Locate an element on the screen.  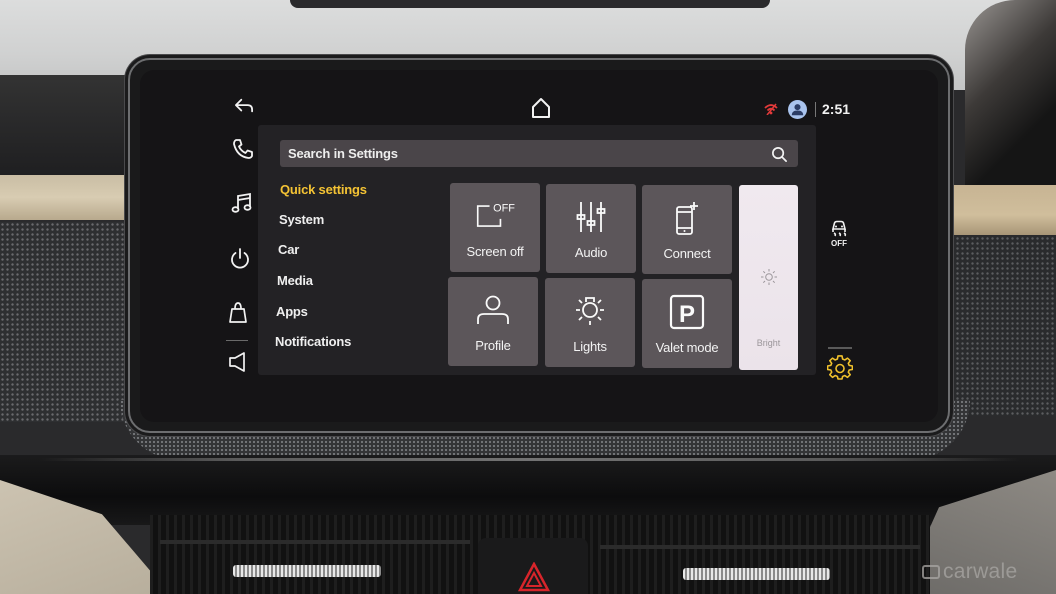
beige-trim-left is located at coordinates (66, 197).